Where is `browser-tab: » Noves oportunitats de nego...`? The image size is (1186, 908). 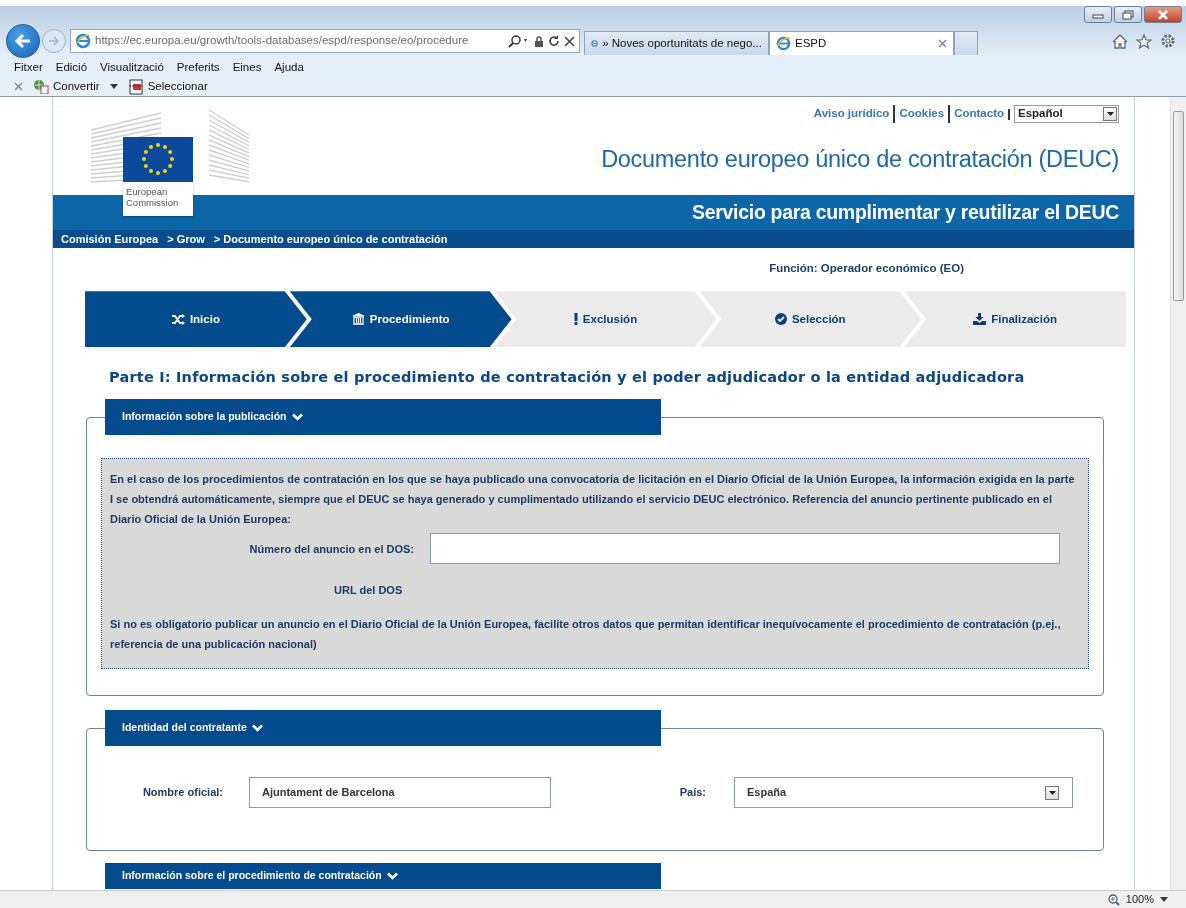 browser-tab: » Noves oportunitats de nego... is located at coordinates (676, 43).